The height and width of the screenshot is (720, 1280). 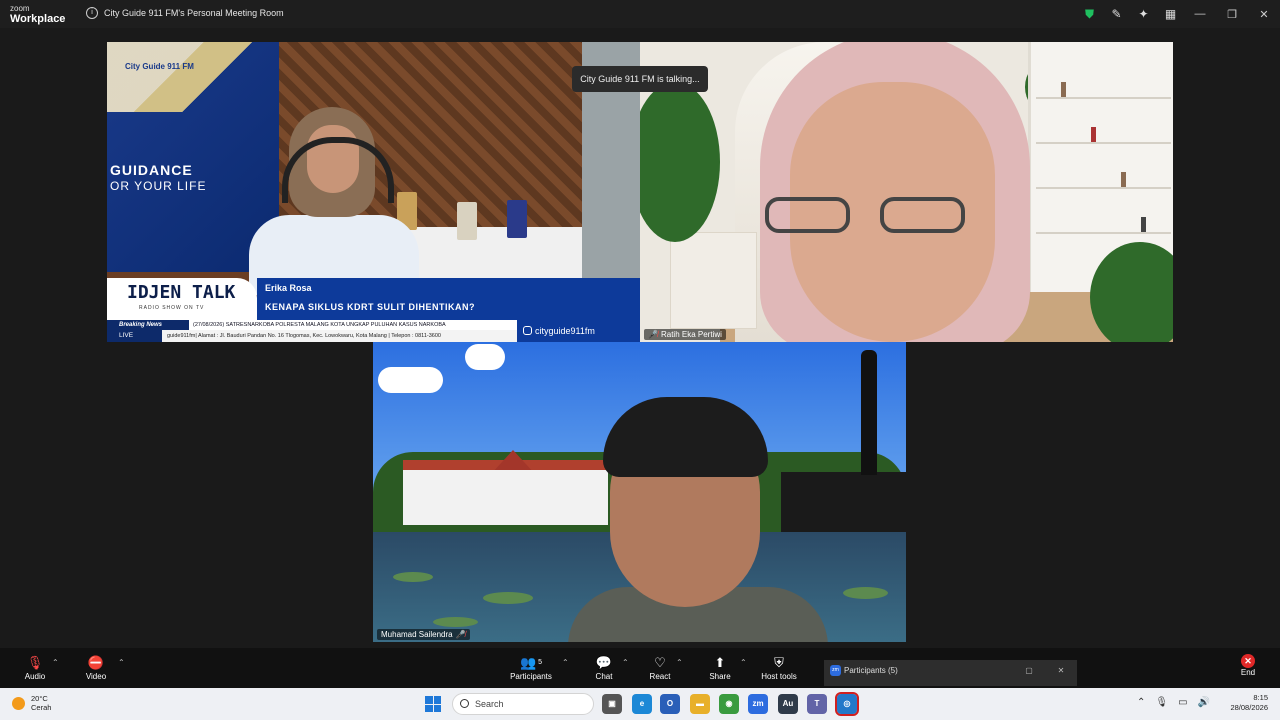 I want to click on social-handle: cityguide911fm, so click(x=578, y=331).